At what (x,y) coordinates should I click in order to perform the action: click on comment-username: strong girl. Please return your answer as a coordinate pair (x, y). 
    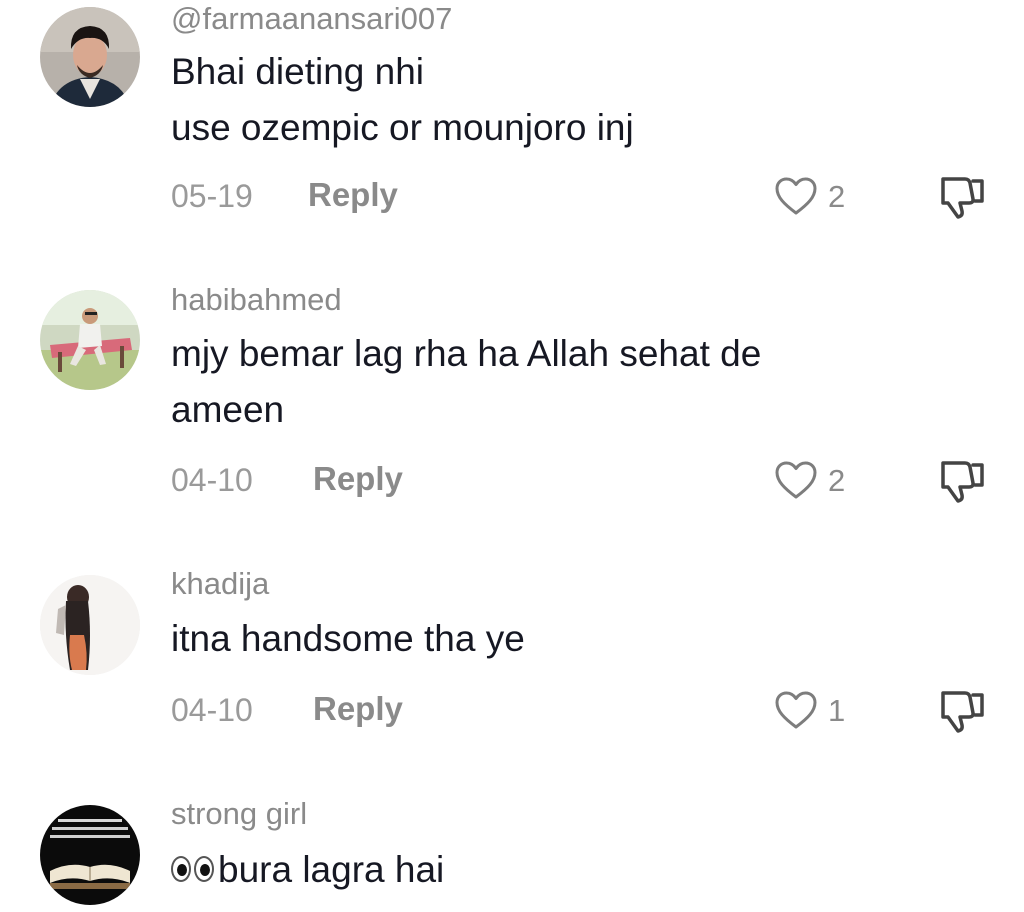
    Looking at the image, I should click on (239, 813).